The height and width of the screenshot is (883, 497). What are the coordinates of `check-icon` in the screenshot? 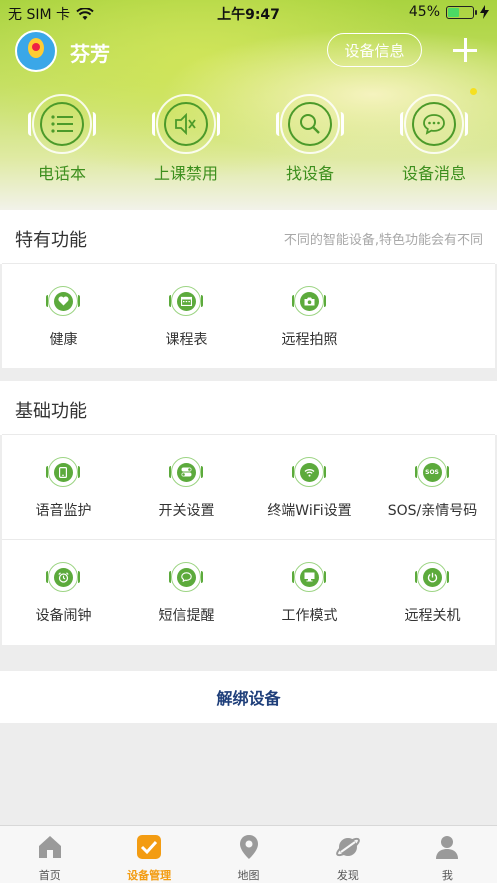 It's located at (149, 847).